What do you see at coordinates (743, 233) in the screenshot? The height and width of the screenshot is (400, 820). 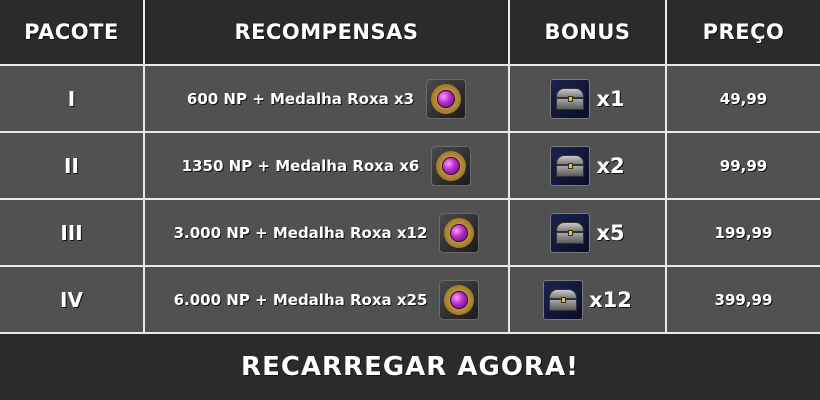 I see `row-3-price: 199,99` at bounding box center [743, 233].